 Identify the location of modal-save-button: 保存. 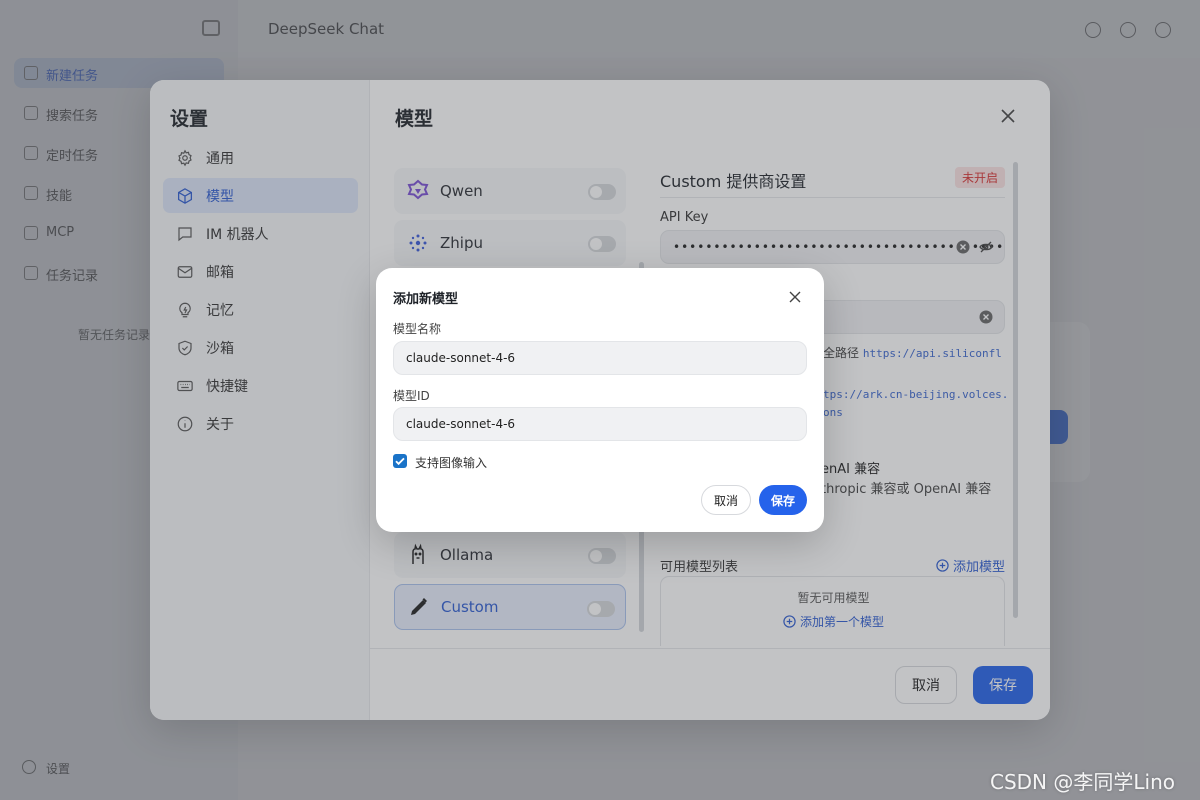
(783, 500).